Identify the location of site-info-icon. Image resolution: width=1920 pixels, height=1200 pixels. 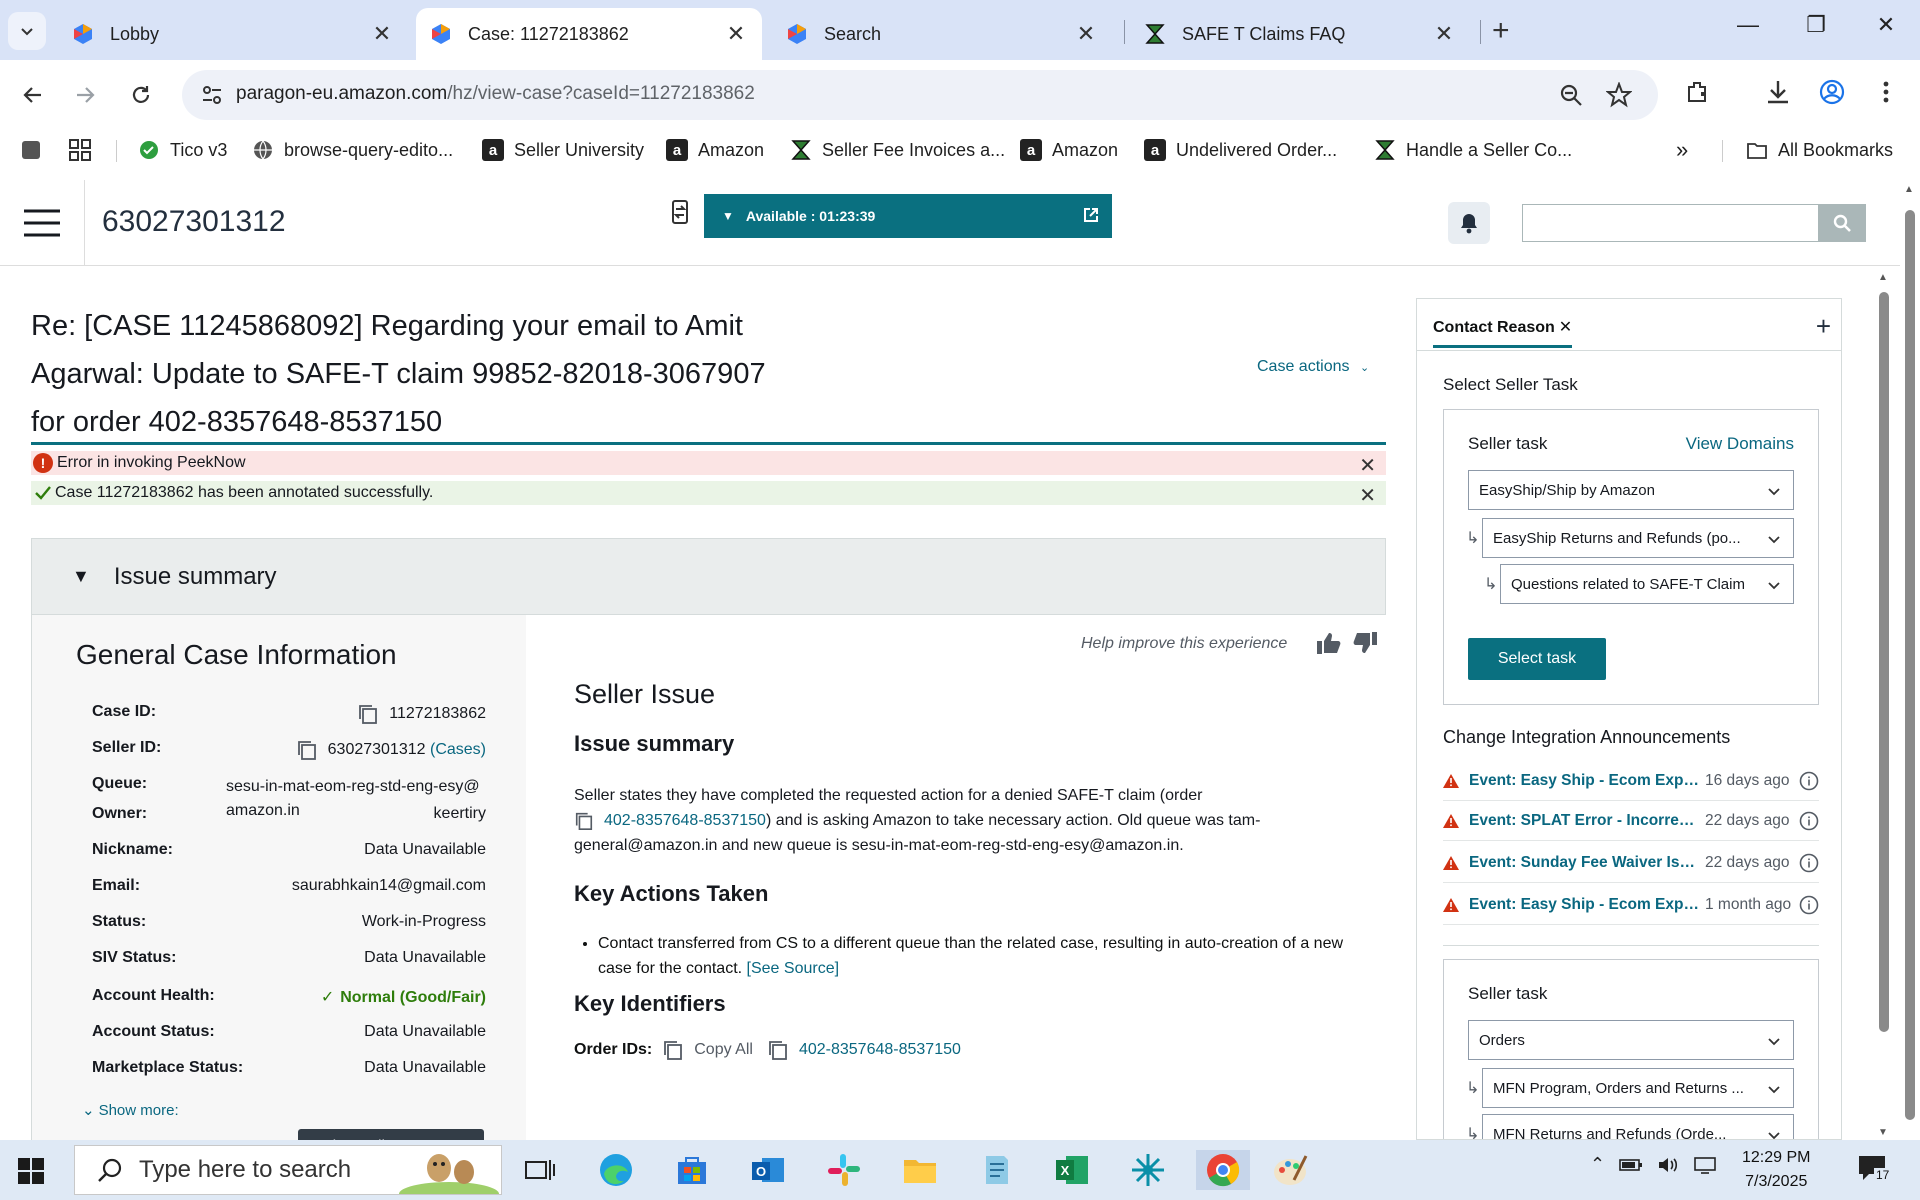
(212, 95).